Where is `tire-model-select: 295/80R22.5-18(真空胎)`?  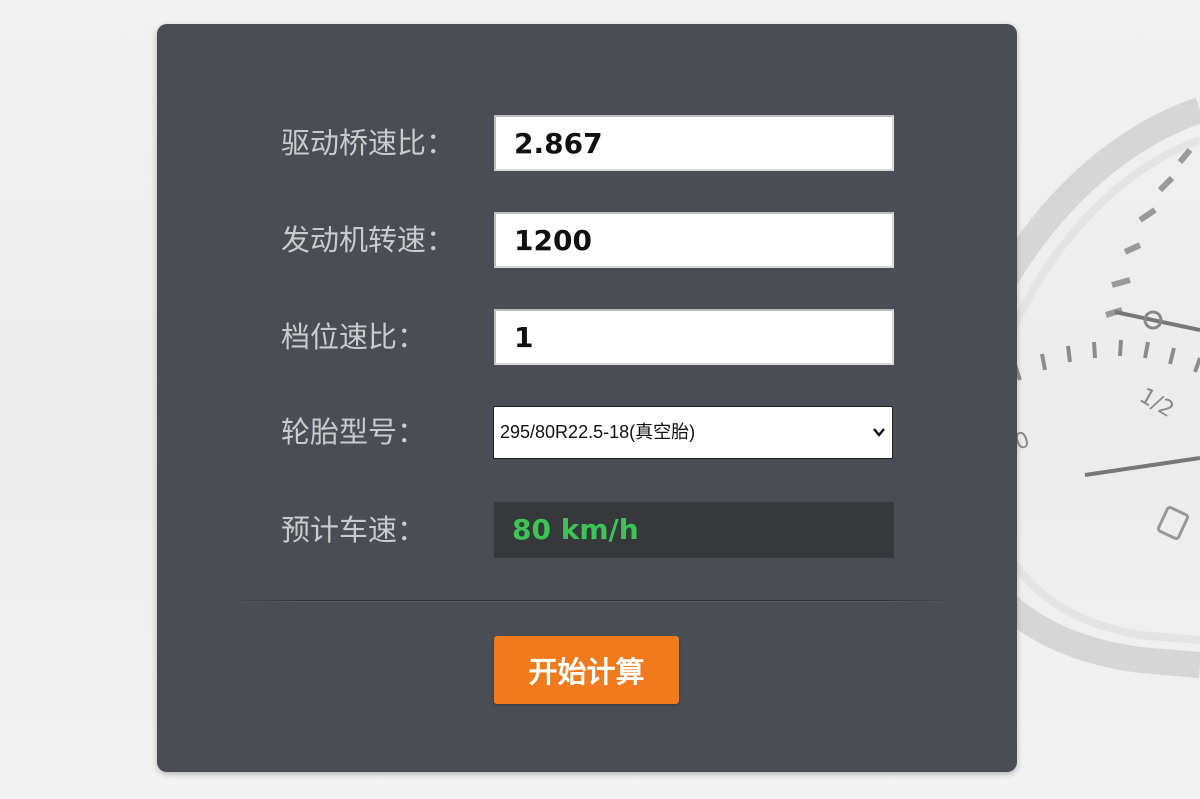 tire-model-select: 295/80R22.5-18(真空胎) is located at coordinates (693, 432).